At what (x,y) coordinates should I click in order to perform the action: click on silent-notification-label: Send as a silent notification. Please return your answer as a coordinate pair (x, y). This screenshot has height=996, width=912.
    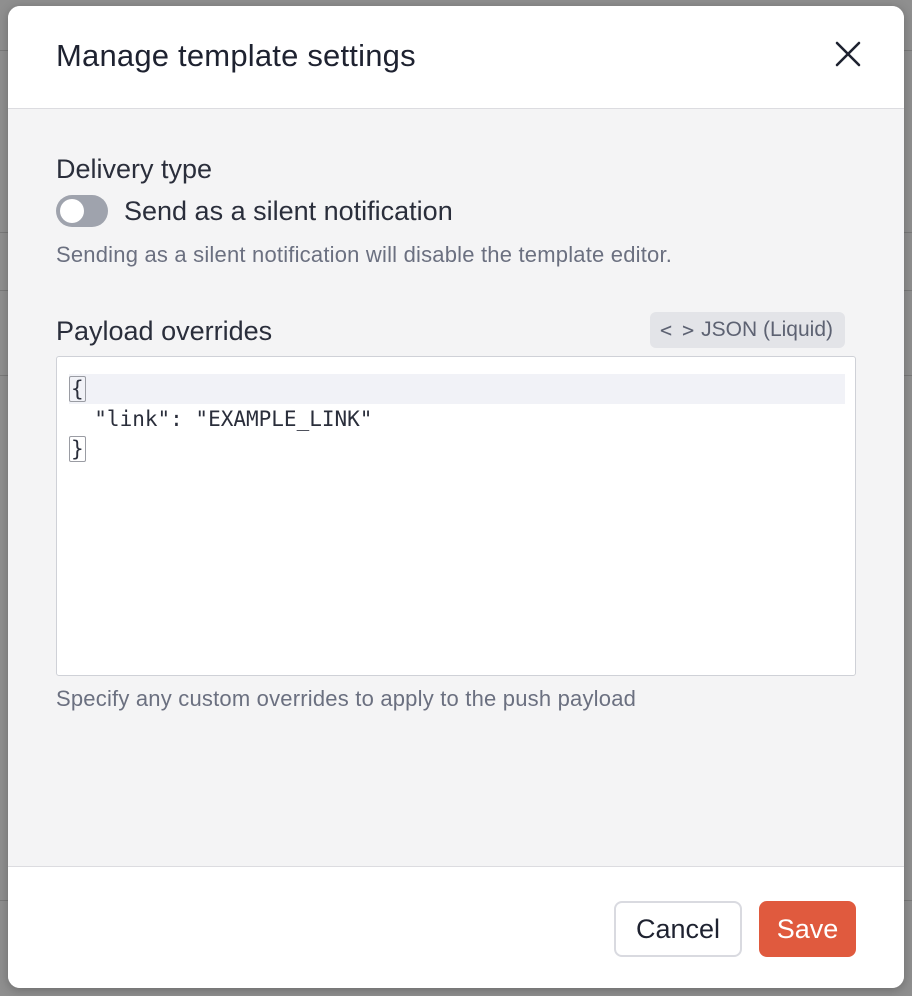
    Looking at the image, I should click on (288, 211).